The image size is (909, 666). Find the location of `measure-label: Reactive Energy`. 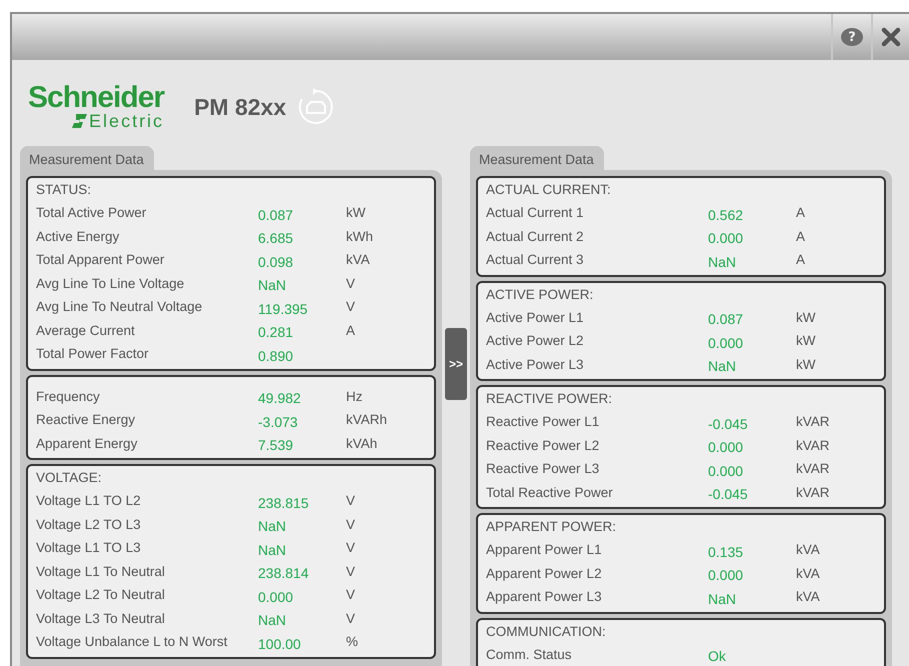

measure-label: Reactive Energy is located at coordinates (86, 420).